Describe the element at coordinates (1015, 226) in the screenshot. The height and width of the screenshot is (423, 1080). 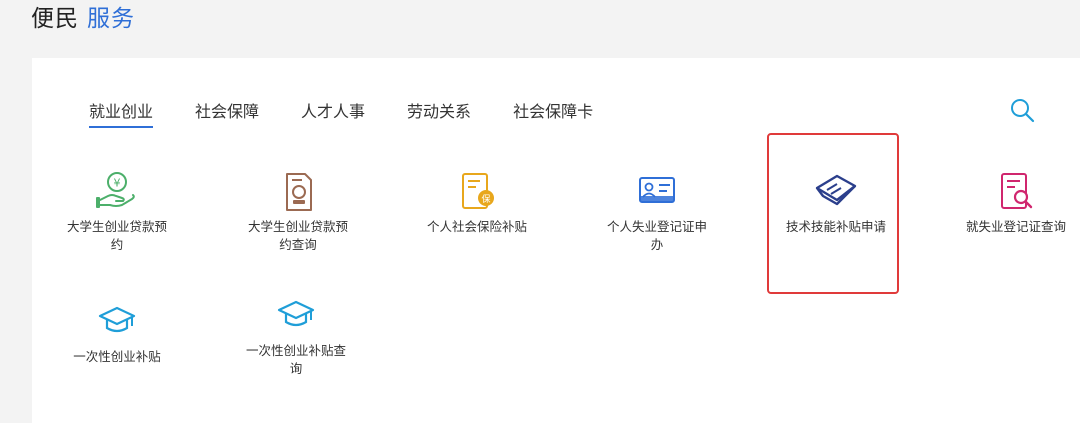
I see `service-label: 就失业登记证查询` at that location.